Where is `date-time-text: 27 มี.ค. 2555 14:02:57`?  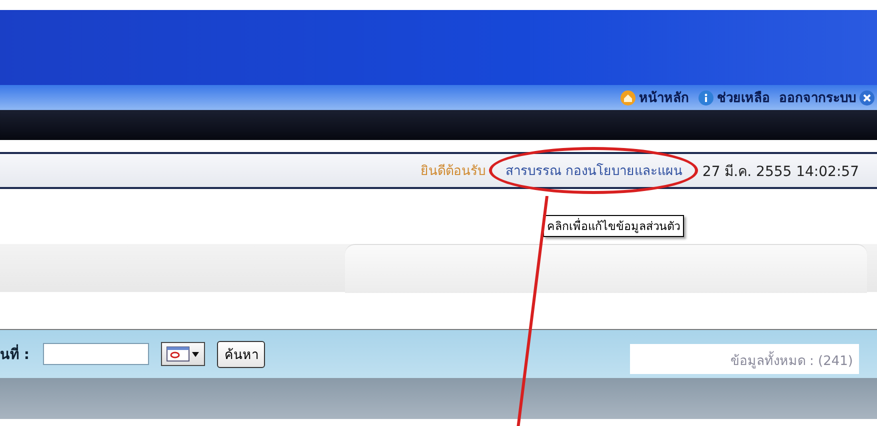 date-time-text: 27 มี.ค. 2555 14:02:57 is located at coordinates (780, 172).